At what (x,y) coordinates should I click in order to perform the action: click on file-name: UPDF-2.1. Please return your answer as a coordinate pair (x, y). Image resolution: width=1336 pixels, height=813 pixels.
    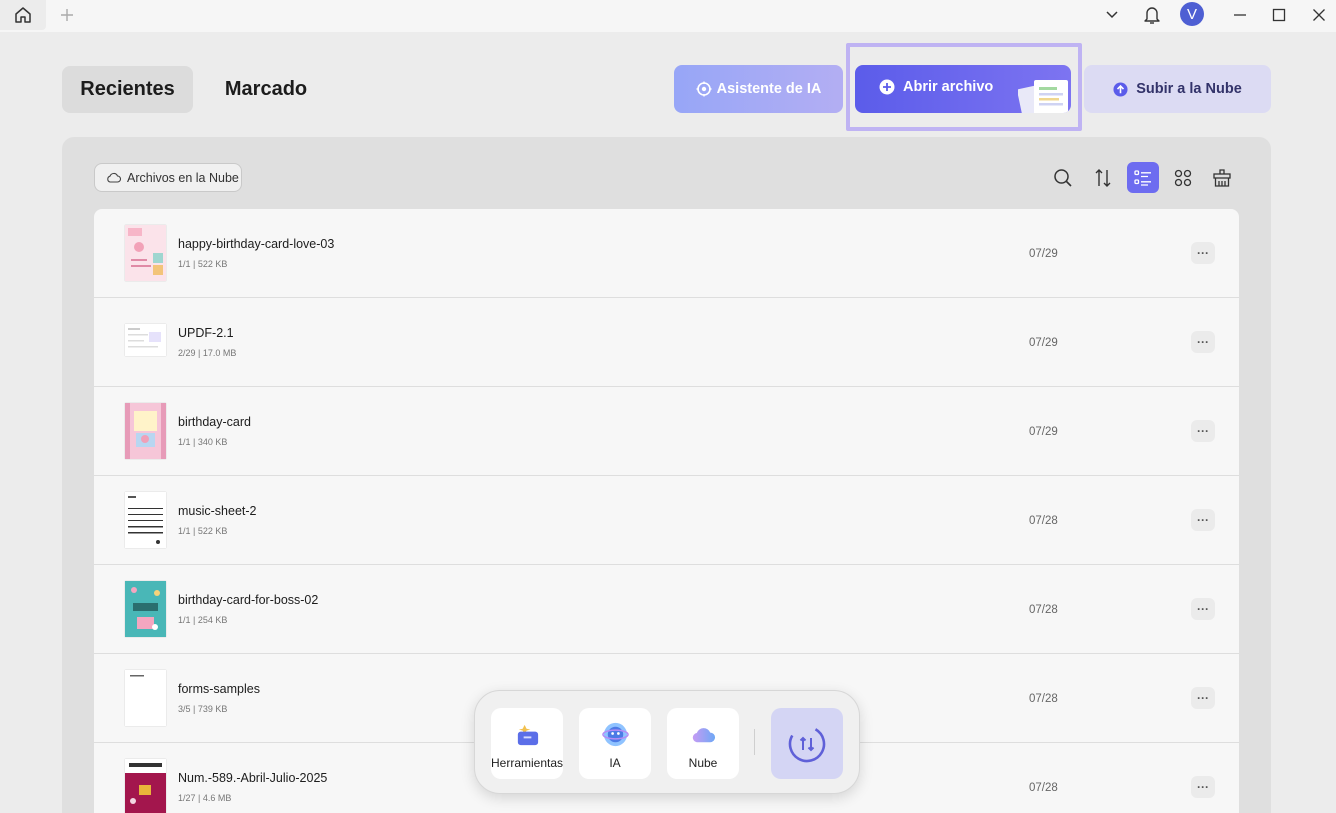
    Looking at the image, I should click on (206, 333).